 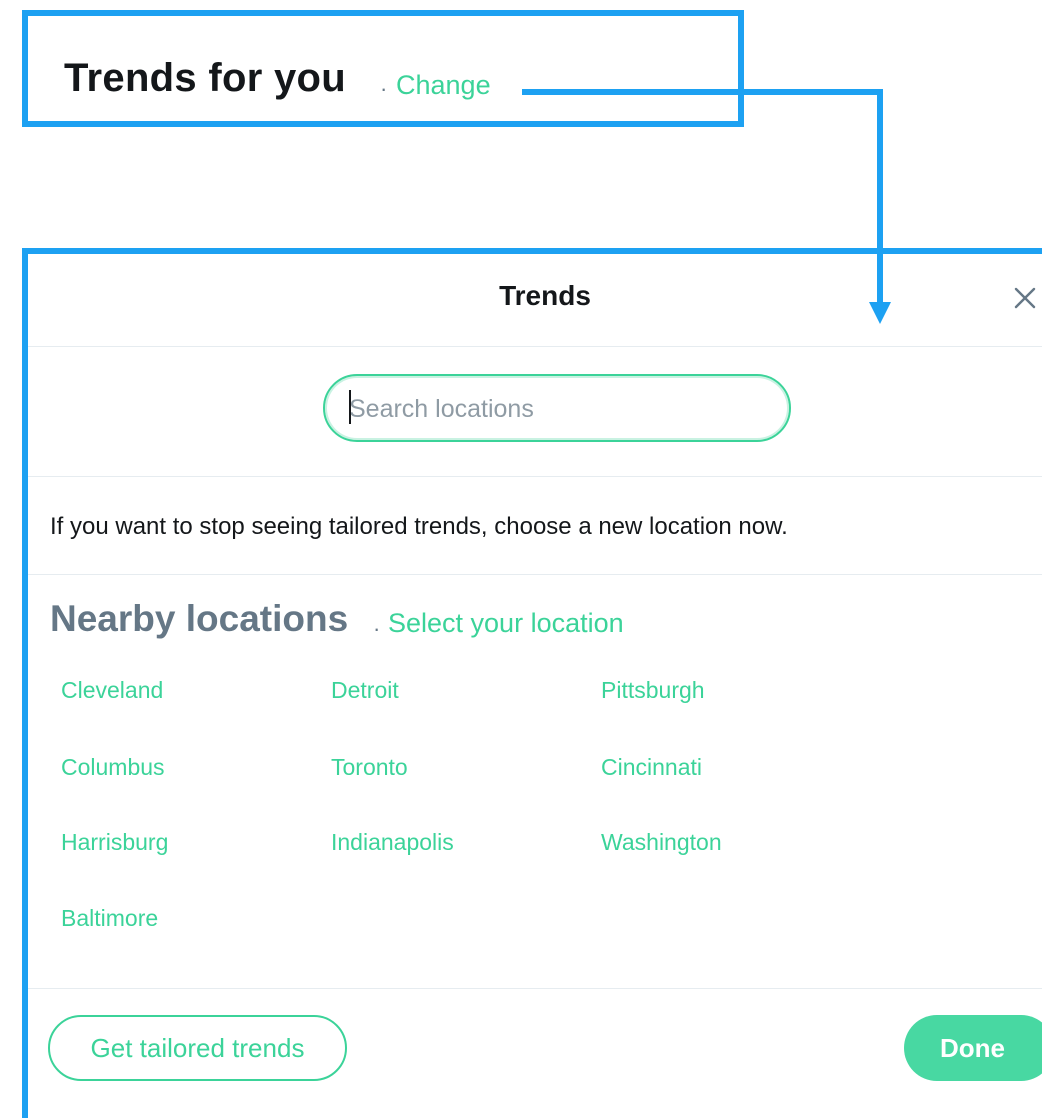 I want to click on select-location-link: Select your location, so click(x=506, y=623).